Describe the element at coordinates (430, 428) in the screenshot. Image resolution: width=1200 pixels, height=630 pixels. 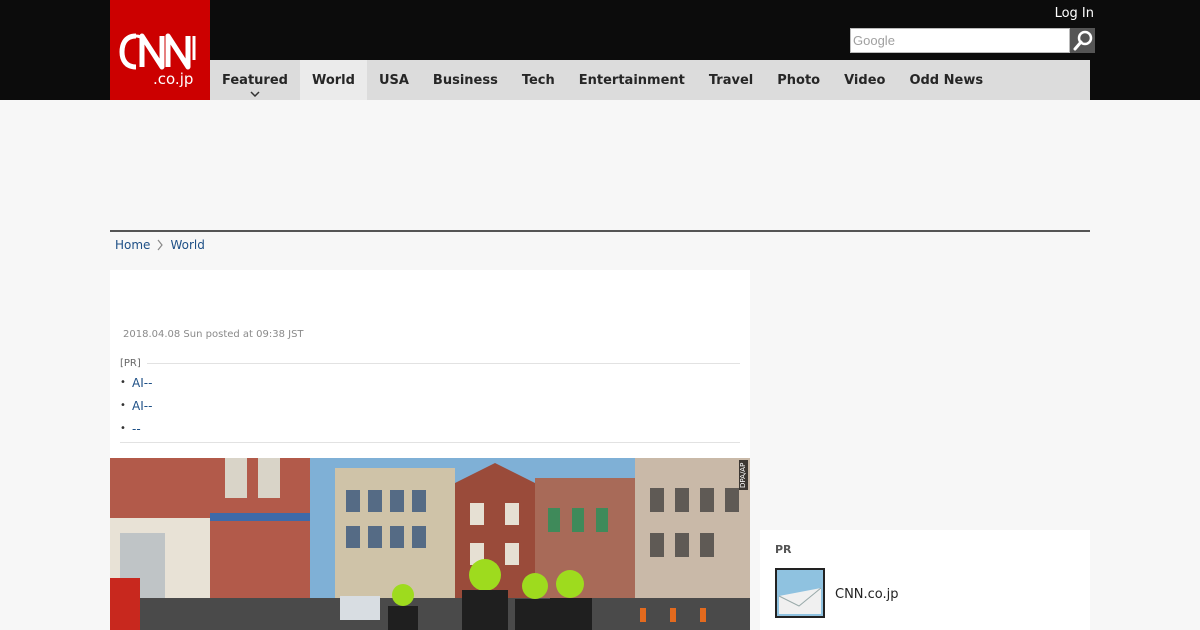
I see `list-item: • --` at that location.